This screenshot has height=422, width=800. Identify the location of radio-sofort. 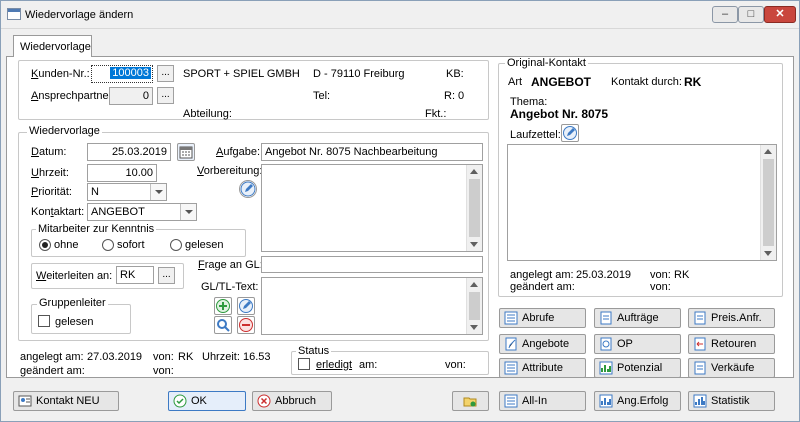
(108, 245).